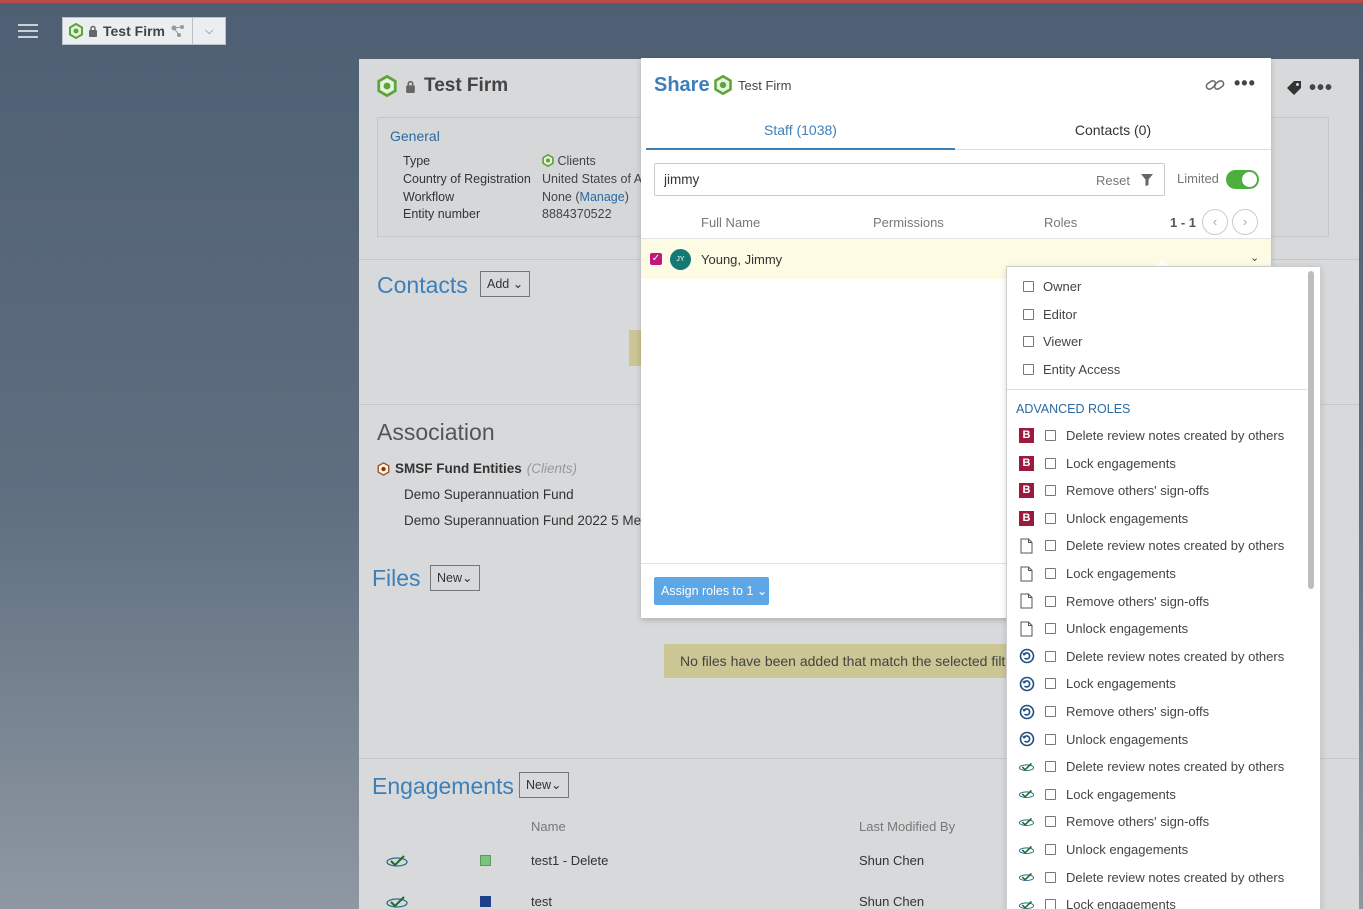 This screenshot has height=909, width=1363. What do you see at coordinates (800, 132) in the screenshot?
I see `tab-staff: Staff (1038)` at bounding box center [800, 132].